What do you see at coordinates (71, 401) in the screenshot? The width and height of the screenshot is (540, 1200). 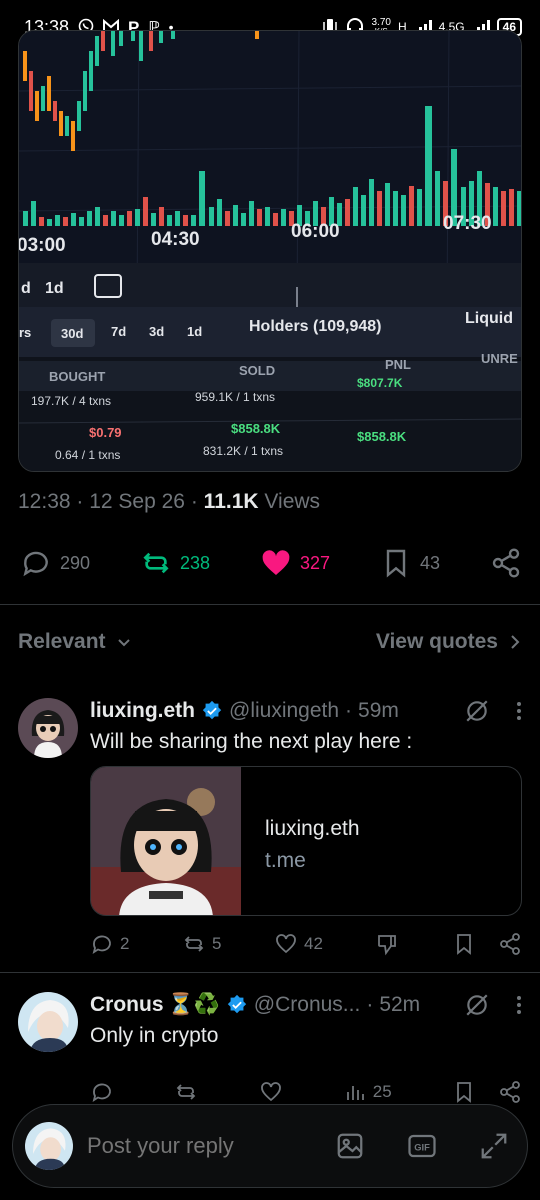 I see `row1-bought: 197.7K / 4 txns` at bounding box center [71, 401].